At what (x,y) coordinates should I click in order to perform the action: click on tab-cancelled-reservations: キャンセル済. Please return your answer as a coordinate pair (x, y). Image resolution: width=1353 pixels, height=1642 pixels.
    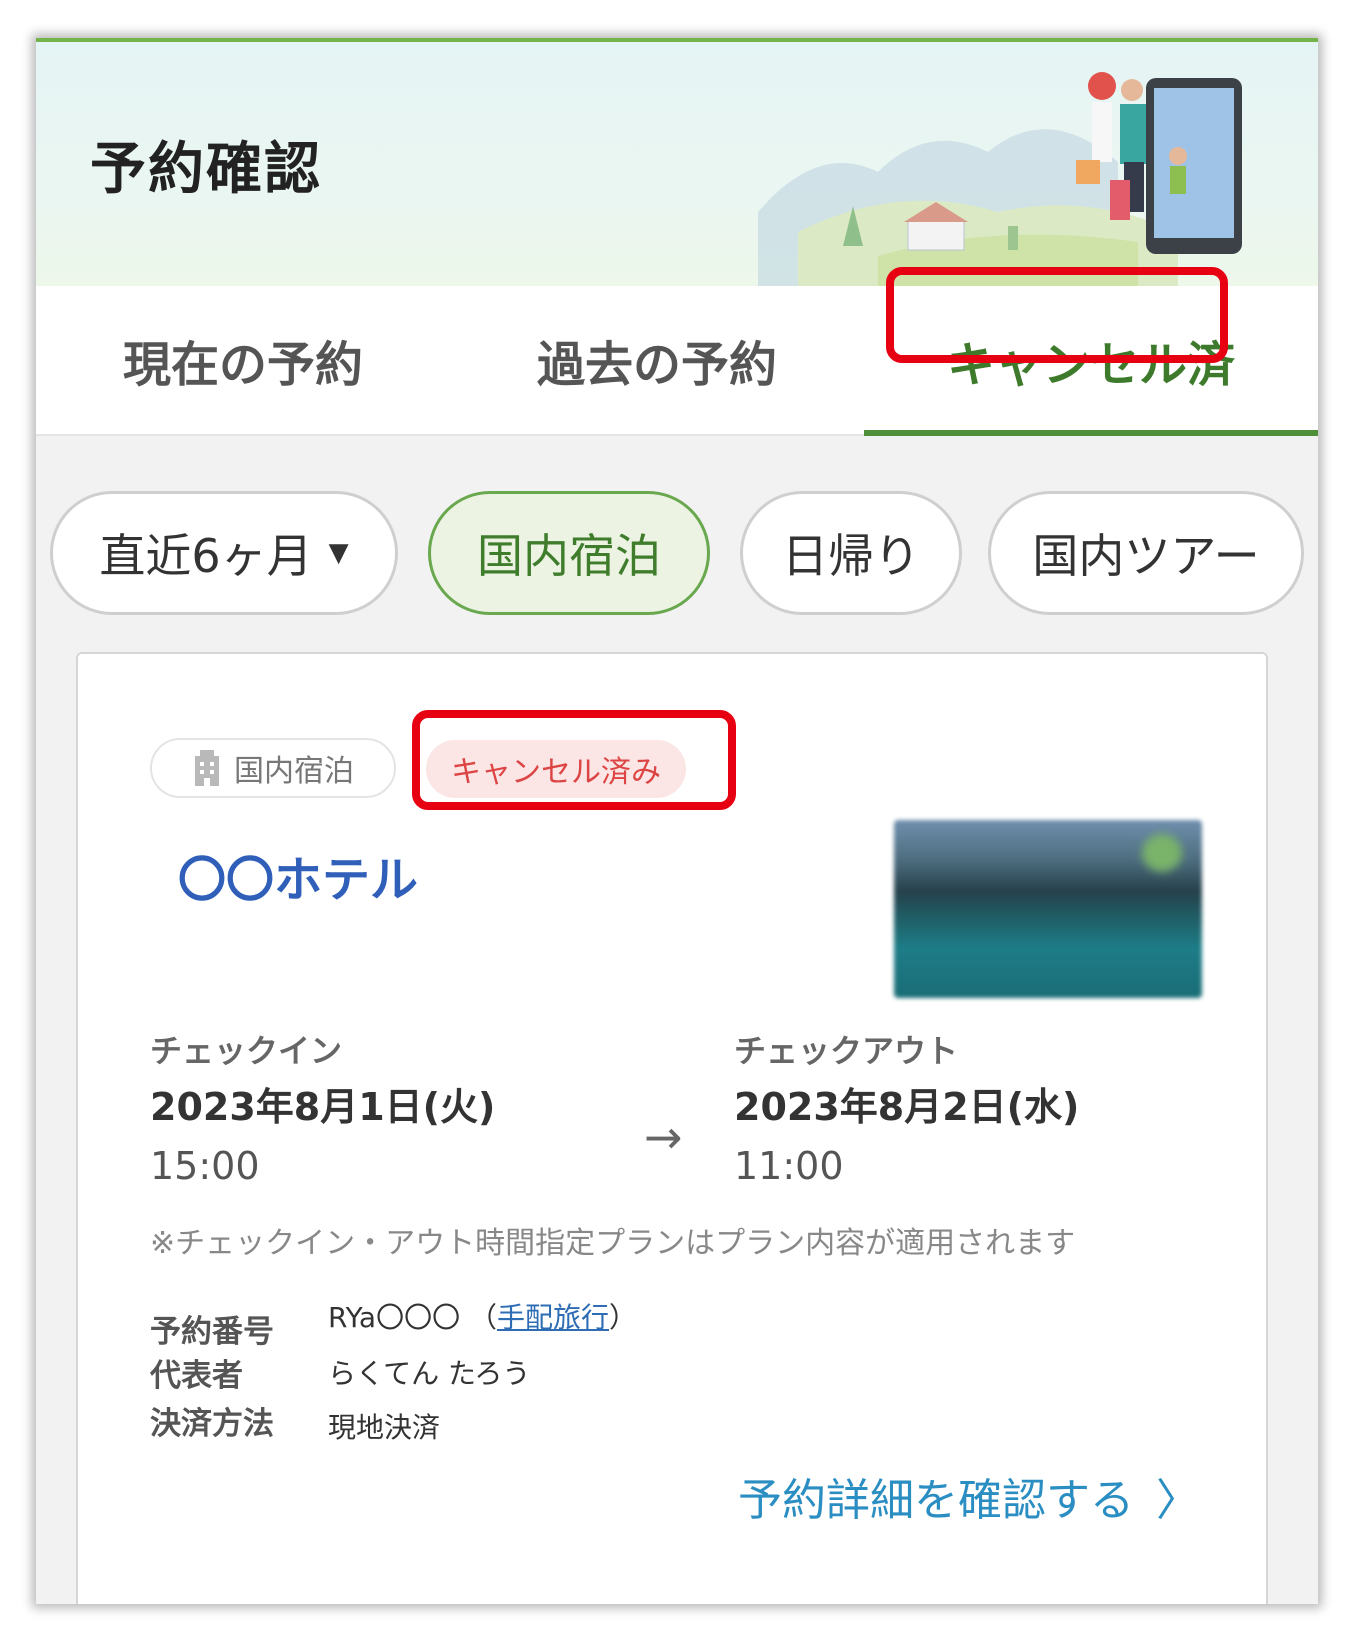
    Looking at the image, I should click on (1091, 361).